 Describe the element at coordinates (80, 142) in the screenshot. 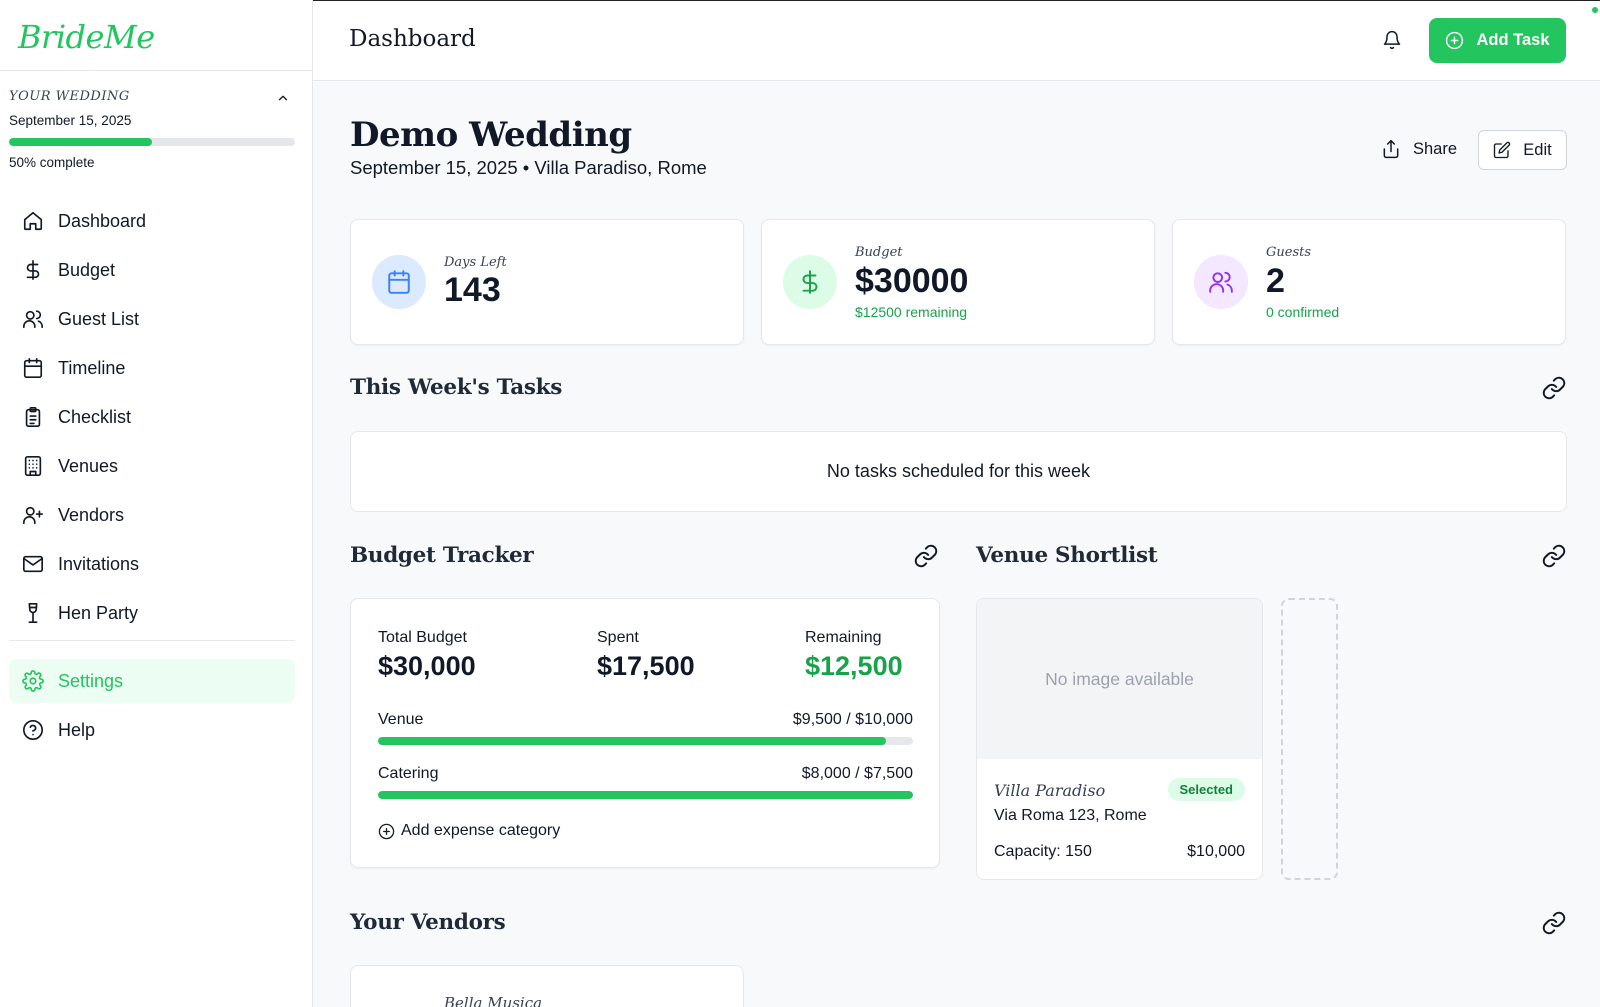

I see `wedding-progress-fill` at that location.